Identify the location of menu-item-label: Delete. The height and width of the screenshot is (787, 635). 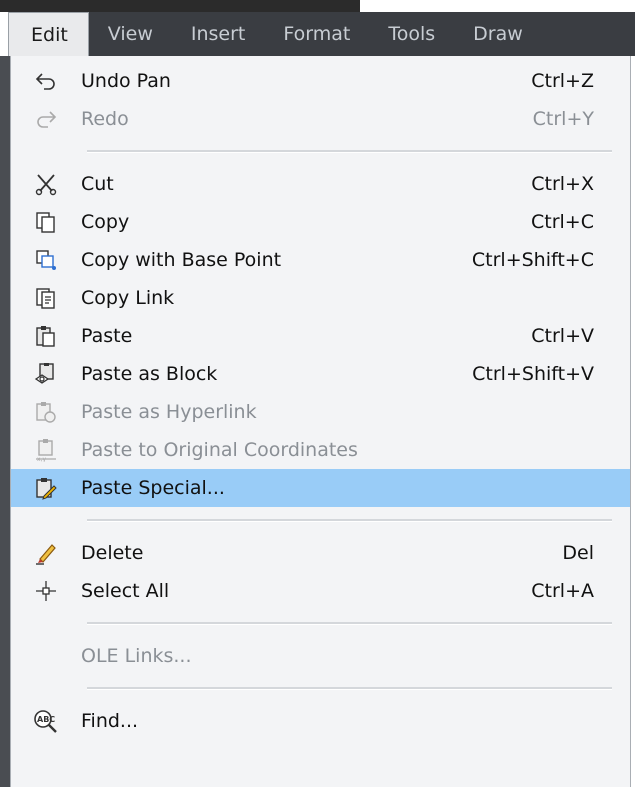
(112, 553).